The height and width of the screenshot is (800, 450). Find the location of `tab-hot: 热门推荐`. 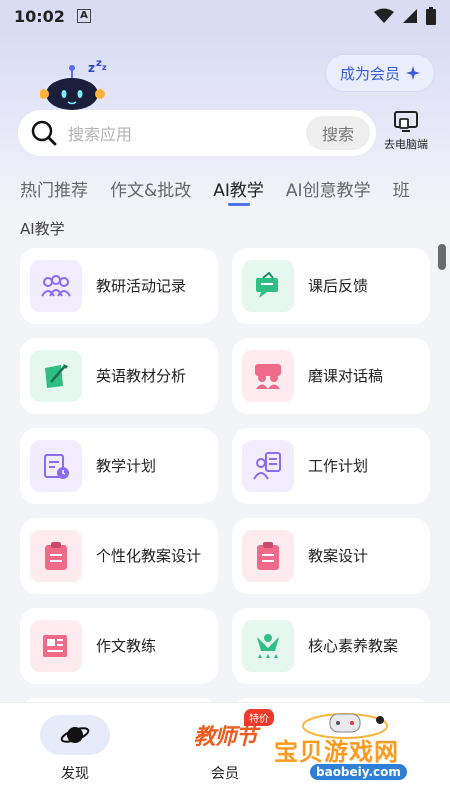

tab-hot: 热门推荐 is located at coordinates (54, 190).